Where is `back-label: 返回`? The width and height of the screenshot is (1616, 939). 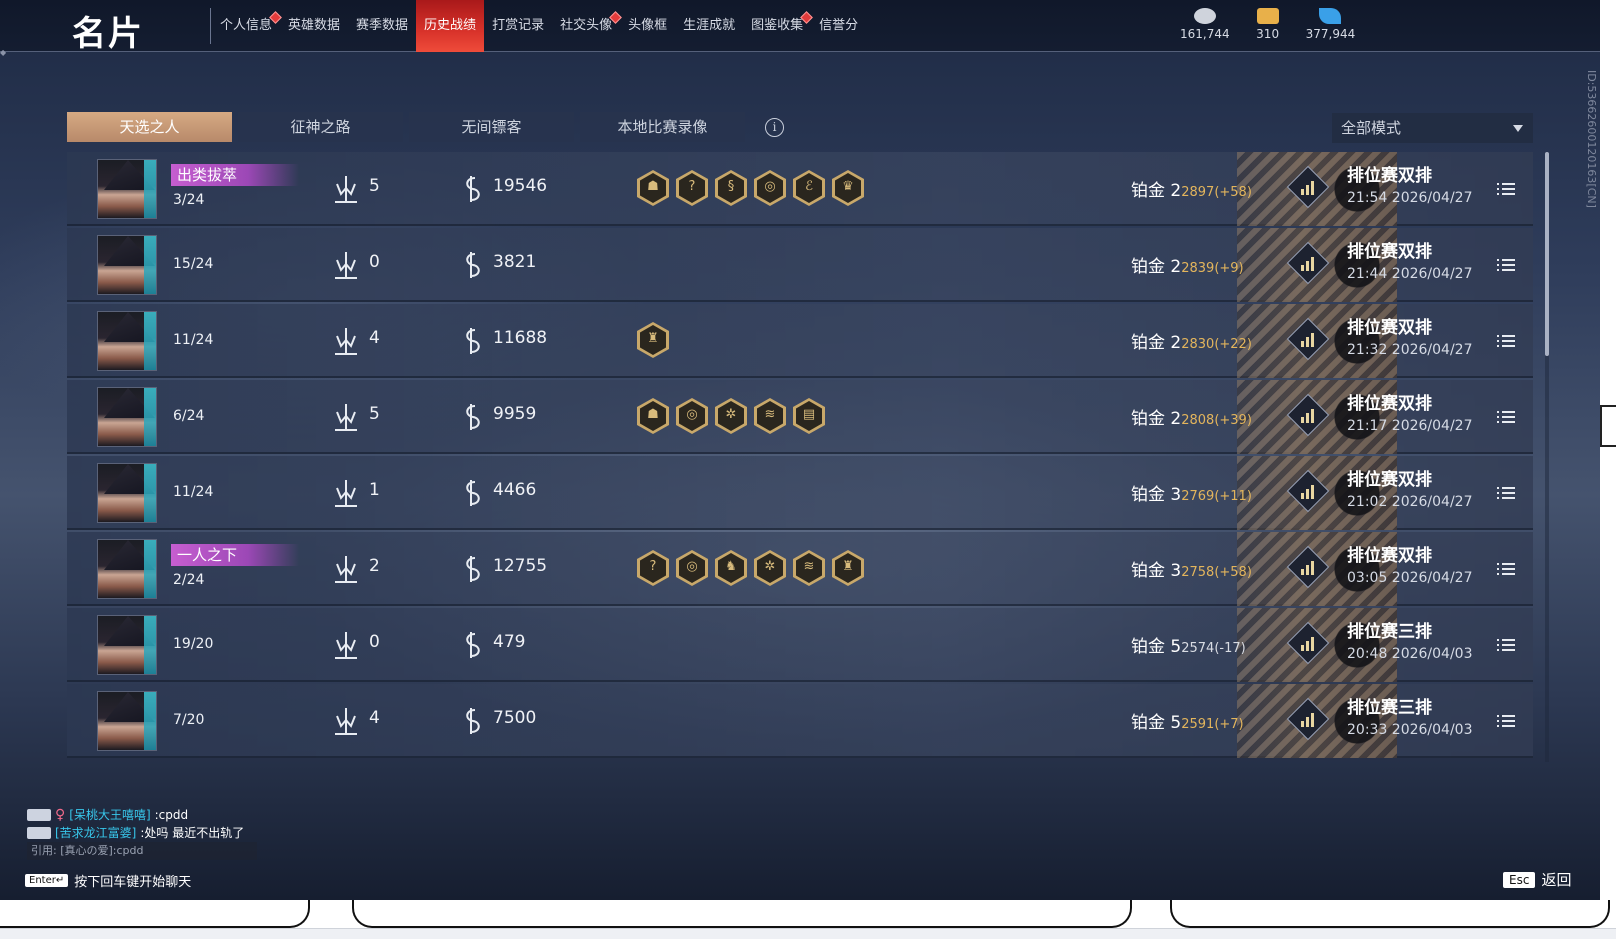
back-label: 返回 is located at coordinates (1556, 880).